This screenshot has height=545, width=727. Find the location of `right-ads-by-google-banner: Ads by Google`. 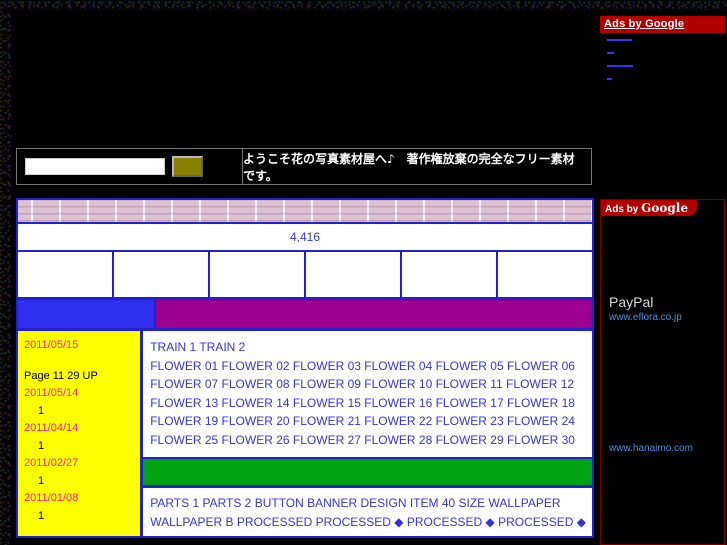

right-ads-by-google-banner: Ads by Google is located at coordinates (649, 208).